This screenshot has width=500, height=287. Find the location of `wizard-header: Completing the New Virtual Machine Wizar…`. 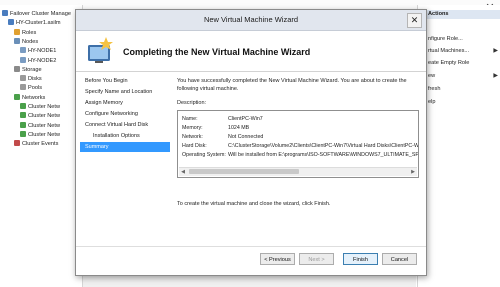

wizard-header: Completing the New Virtual Machine Wizar… is located at coordinates (251, 51).